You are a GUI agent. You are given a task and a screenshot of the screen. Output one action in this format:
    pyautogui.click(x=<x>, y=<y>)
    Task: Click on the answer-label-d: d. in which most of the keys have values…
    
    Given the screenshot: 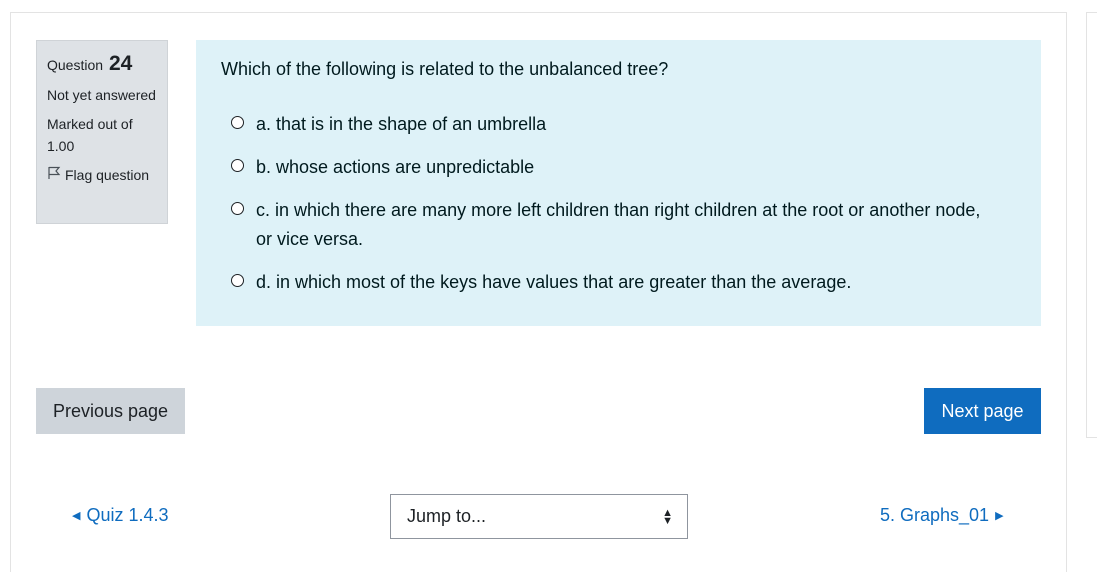 What is the action you would take?
    pyautogui.click(x=554, y=282)
    